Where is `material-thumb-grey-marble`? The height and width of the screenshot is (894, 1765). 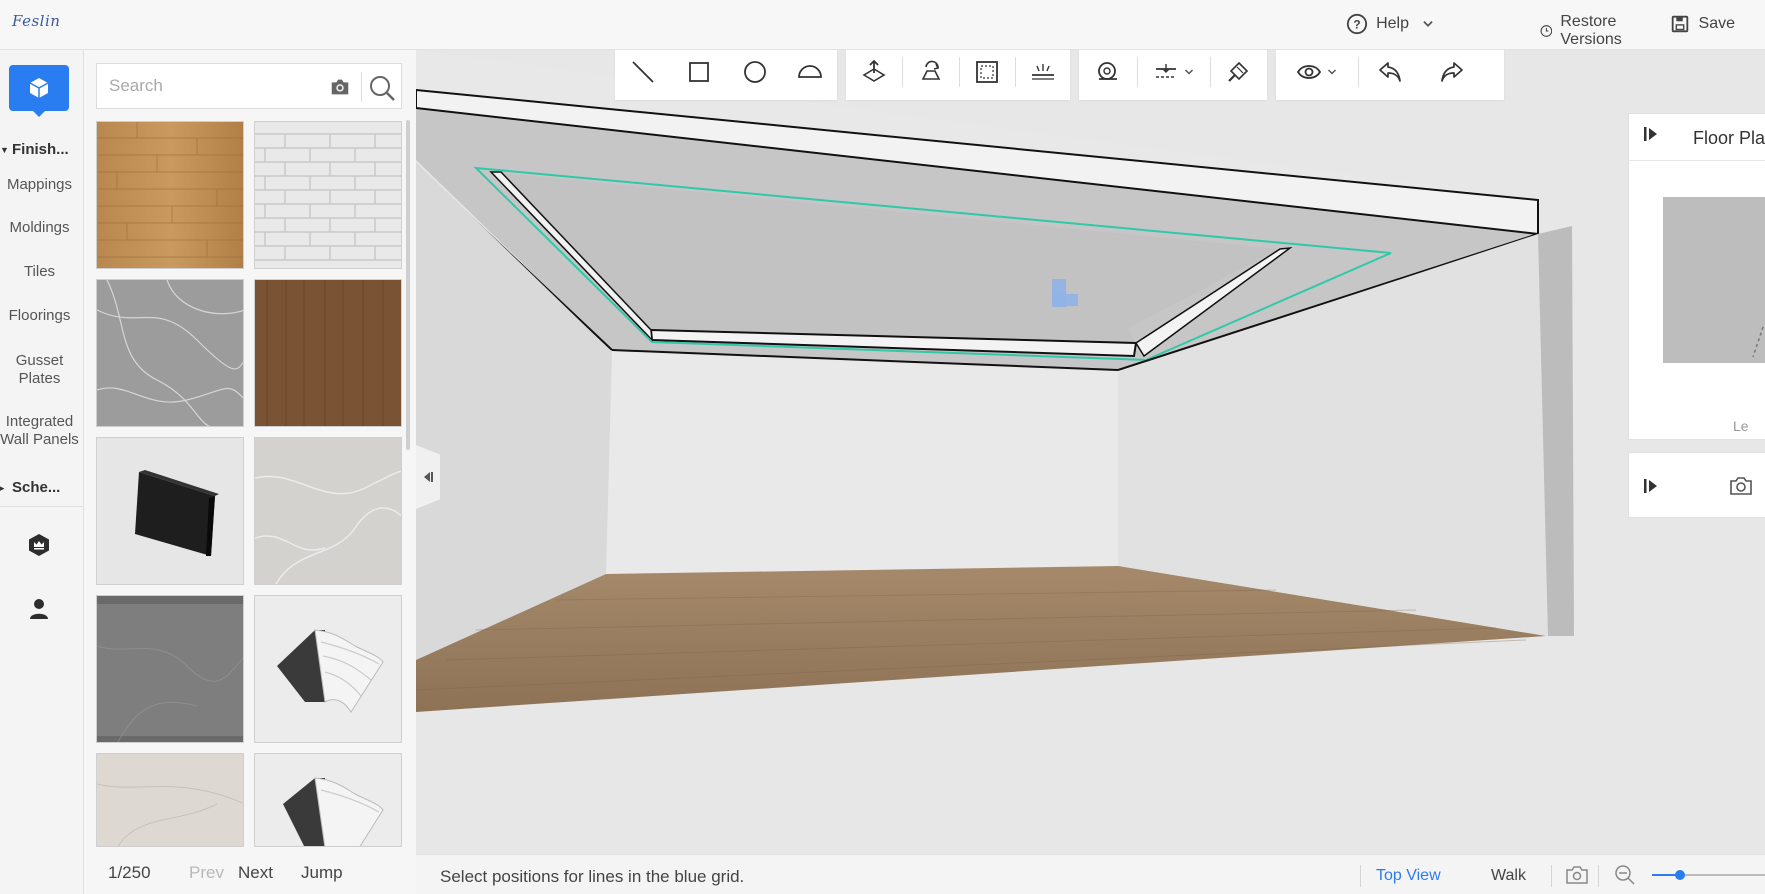 material-thumb-grey-marble is located at coordinates (170, 353).